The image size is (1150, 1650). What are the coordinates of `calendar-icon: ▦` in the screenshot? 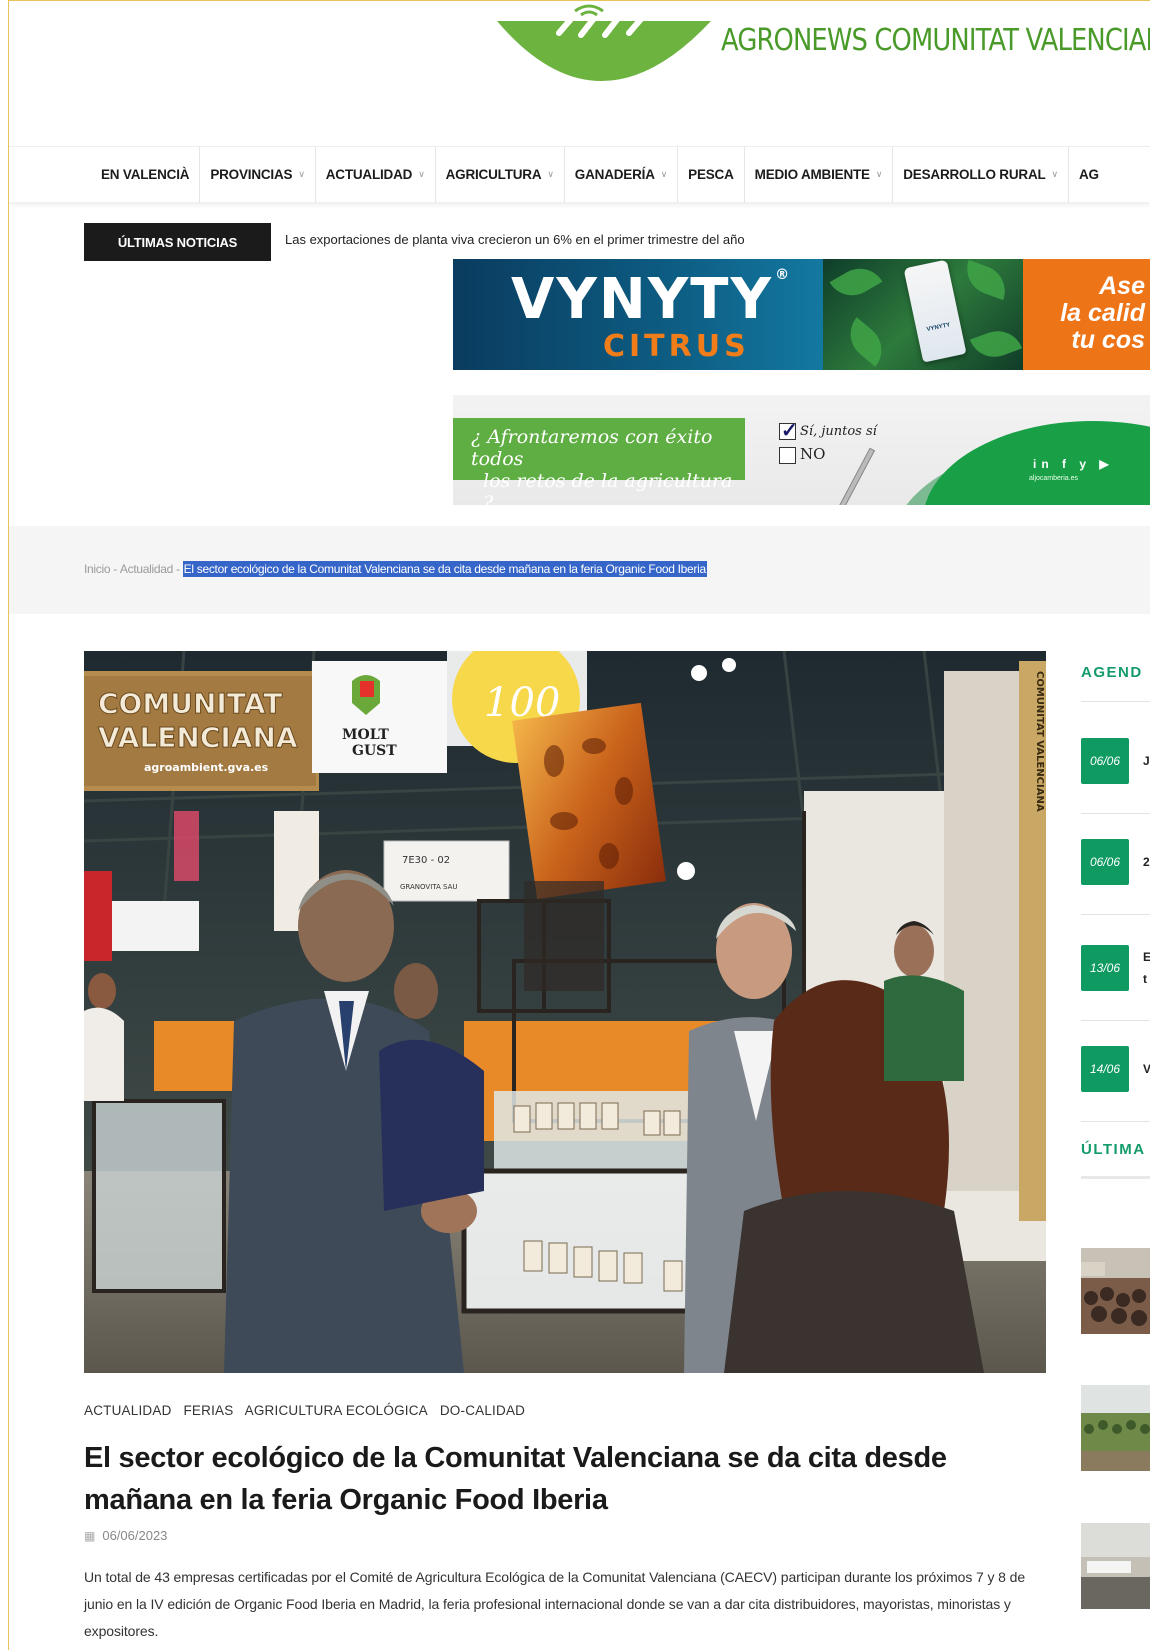 It's located at (90, 1536).